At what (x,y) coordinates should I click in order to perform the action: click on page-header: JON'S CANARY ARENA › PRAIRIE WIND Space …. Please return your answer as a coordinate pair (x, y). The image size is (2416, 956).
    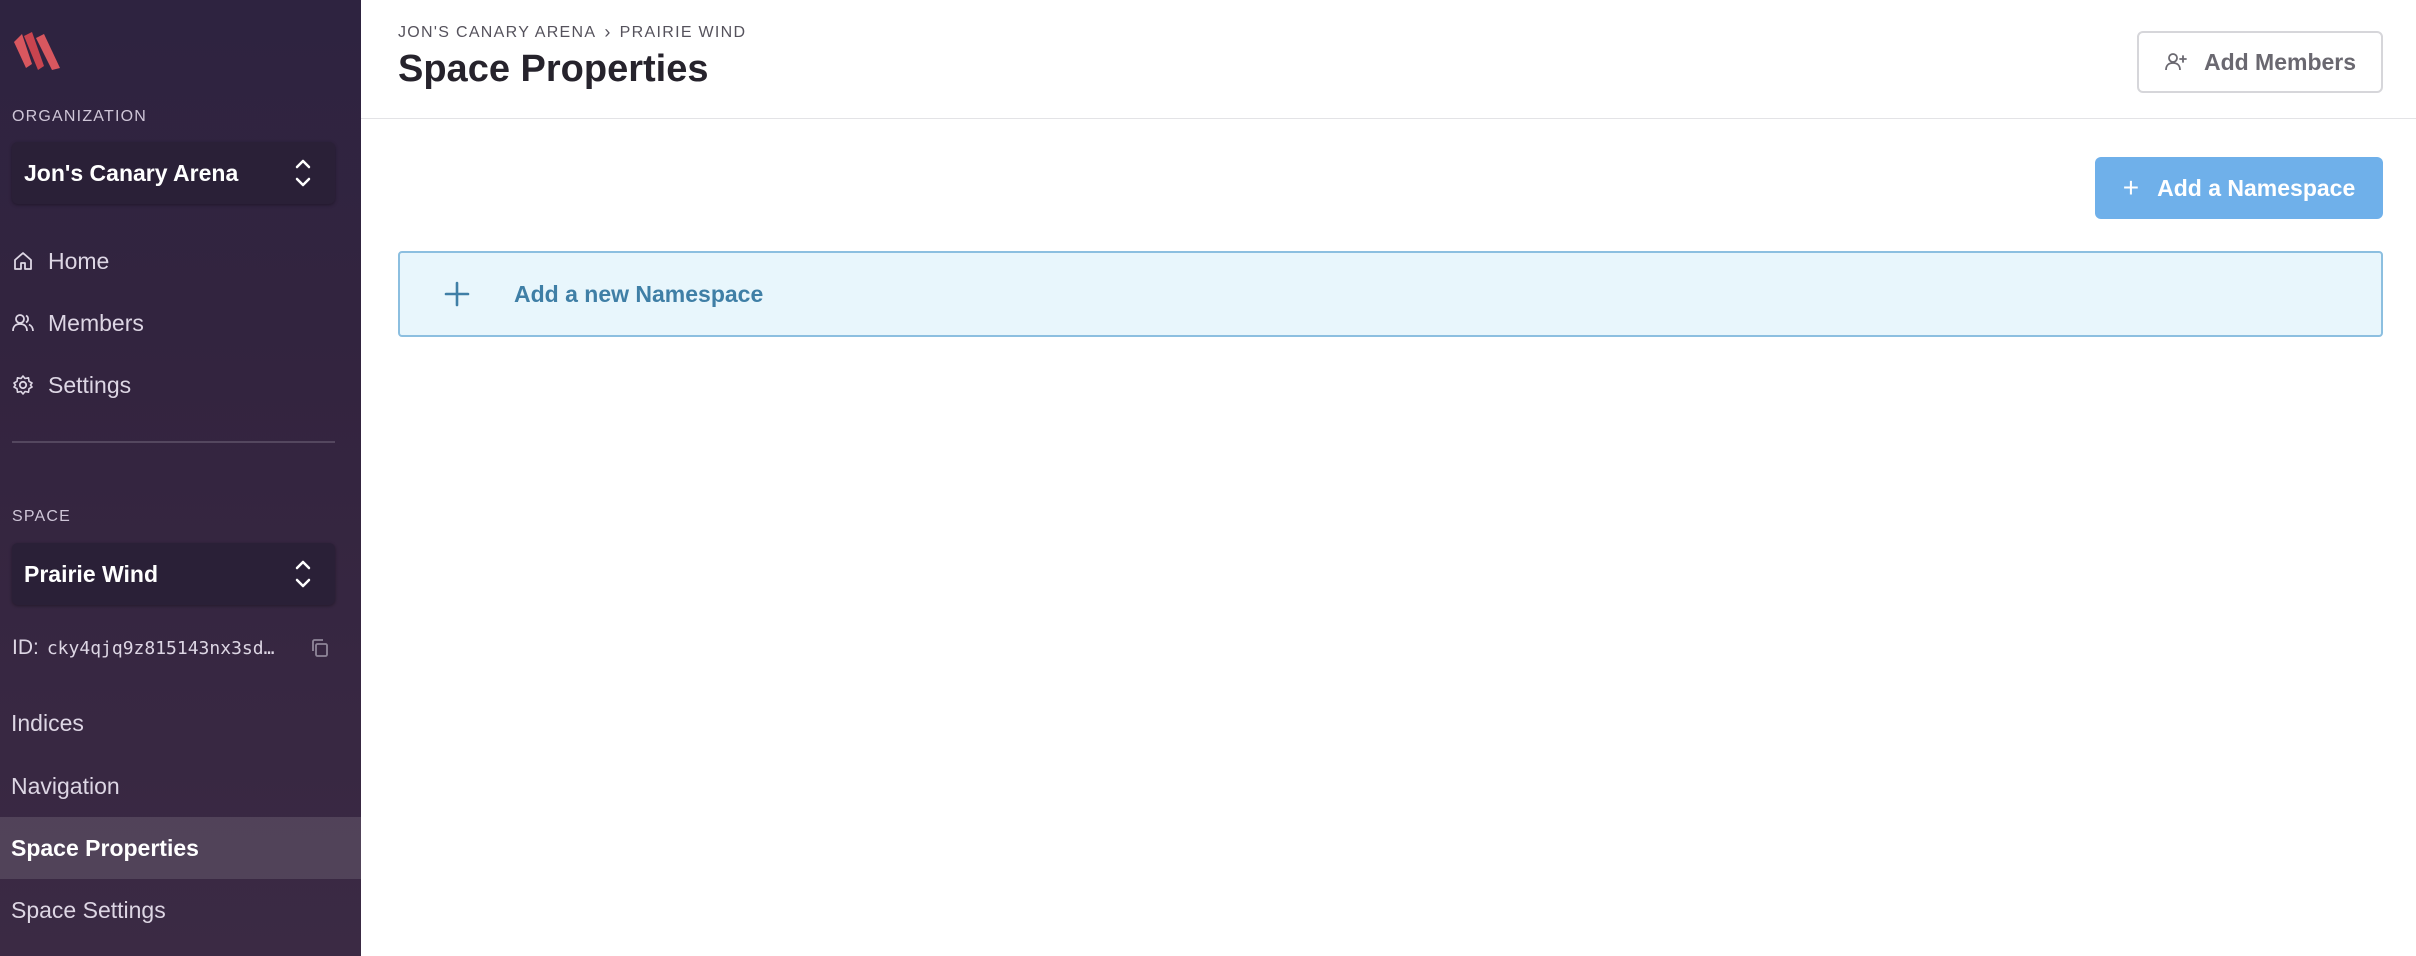
    Looking at the image, I should click on (1388, 59).